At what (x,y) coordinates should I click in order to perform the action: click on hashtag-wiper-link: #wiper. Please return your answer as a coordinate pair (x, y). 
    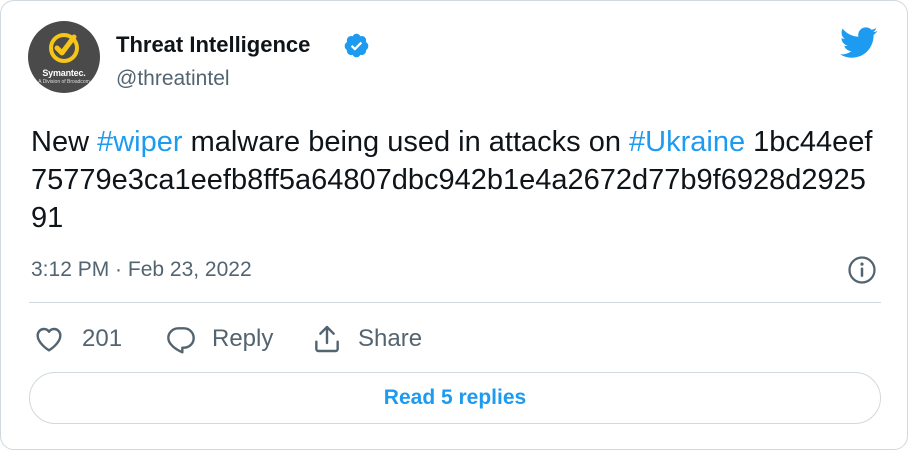
    Looking at the image, I should click on (139, 142).